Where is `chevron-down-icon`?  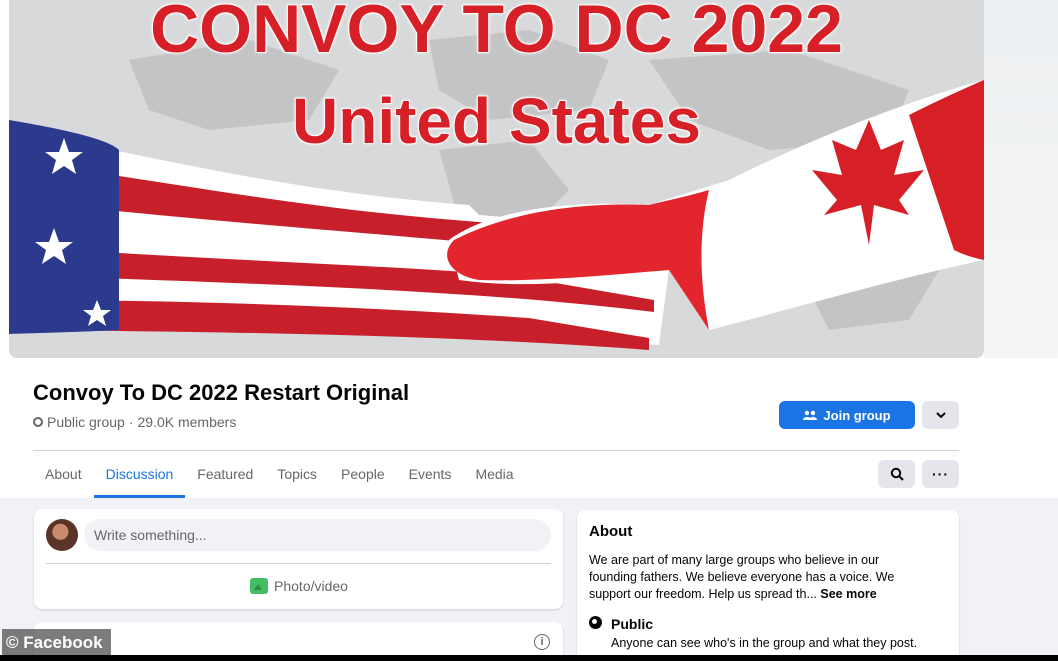 chevron-down-icon is located at coordinates (940, 415).